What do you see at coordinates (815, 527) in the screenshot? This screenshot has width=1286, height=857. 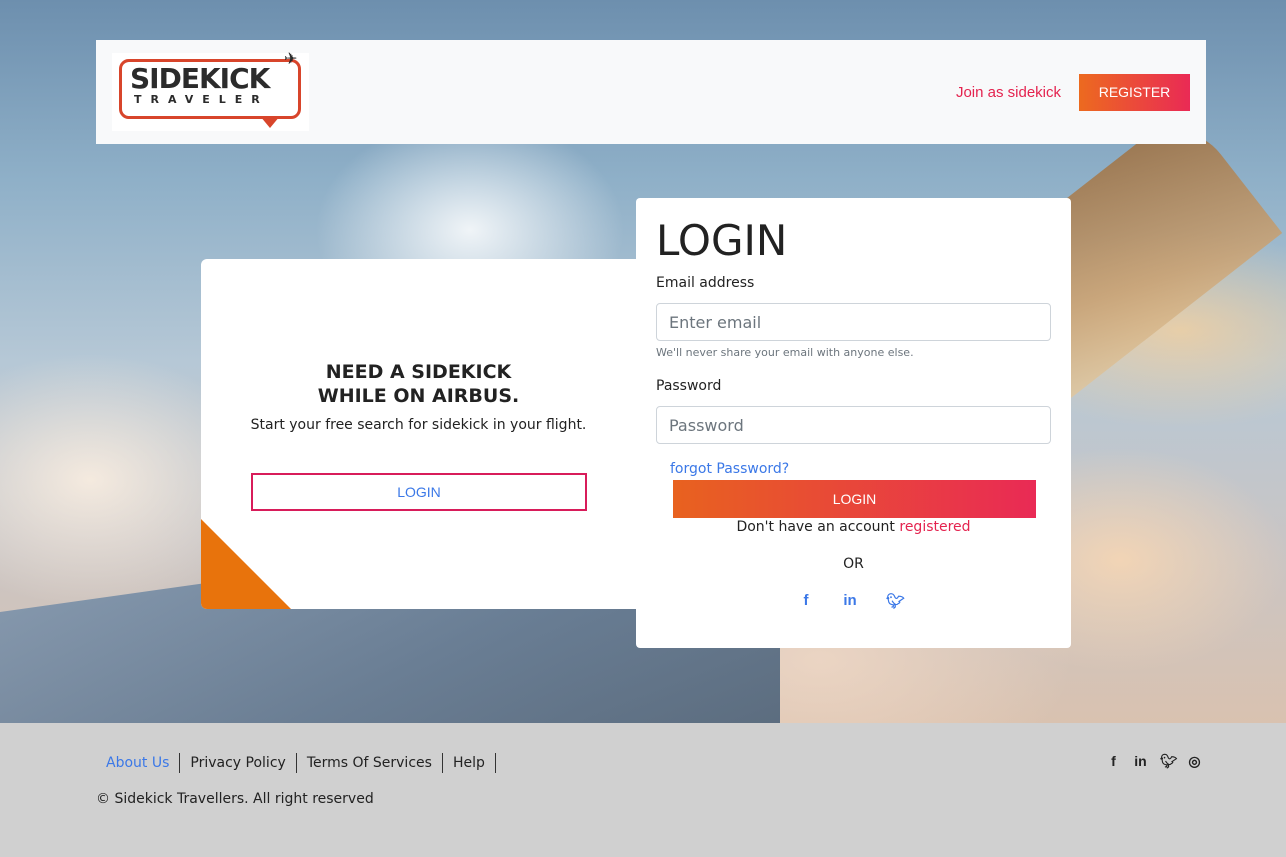 I see `no-account-label: Don't have an account` at bounding box center [815, 527].